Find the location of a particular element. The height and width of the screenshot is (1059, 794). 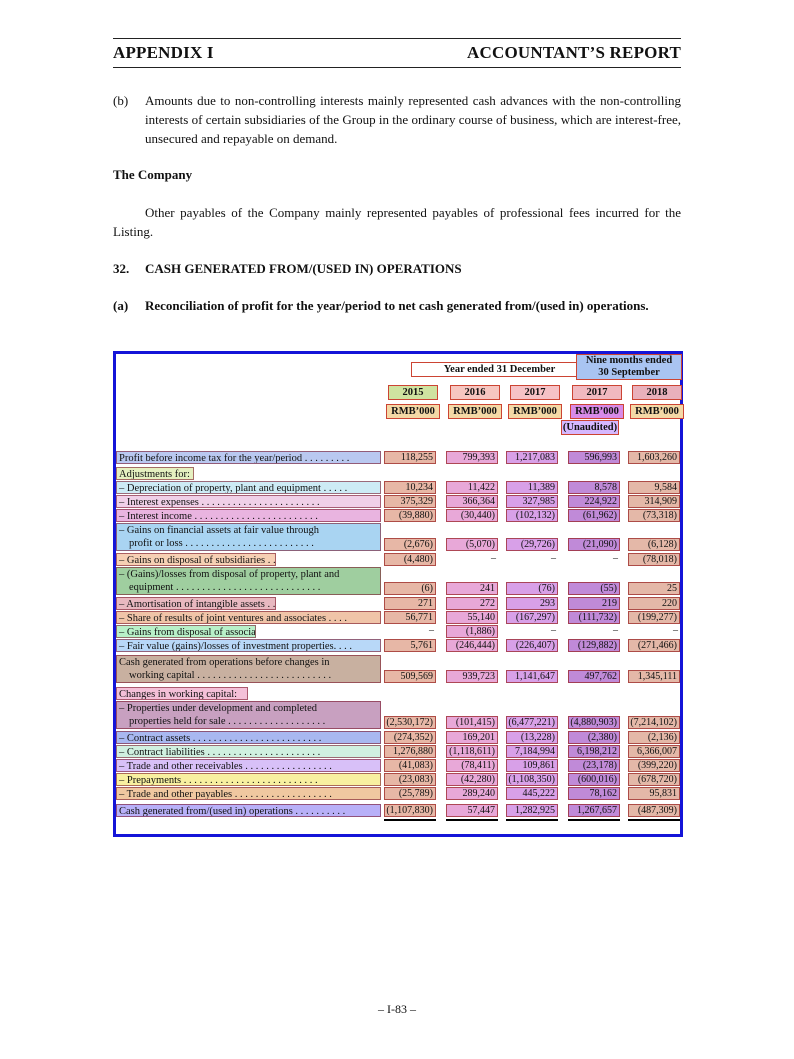

row-value: 57,447 is located at coordinates (472, 810).